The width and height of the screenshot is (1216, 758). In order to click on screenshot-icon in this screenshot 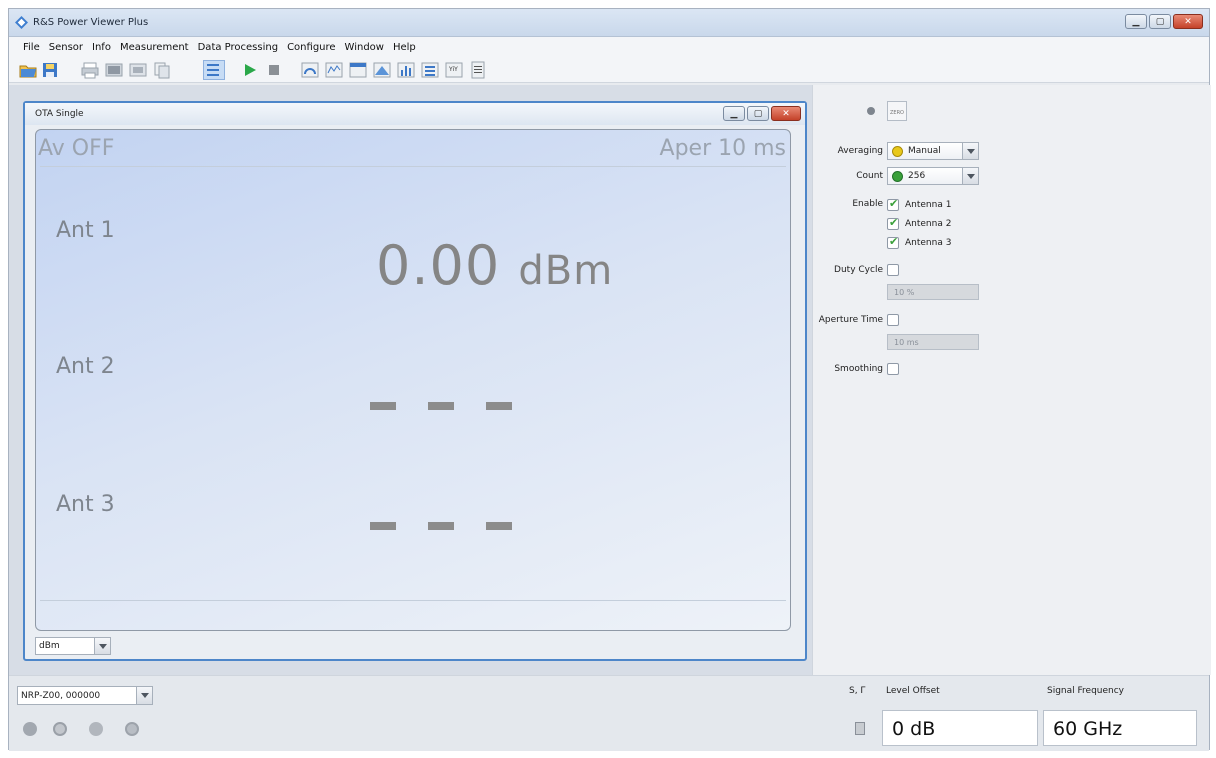, I will do `click(114, 70)`.